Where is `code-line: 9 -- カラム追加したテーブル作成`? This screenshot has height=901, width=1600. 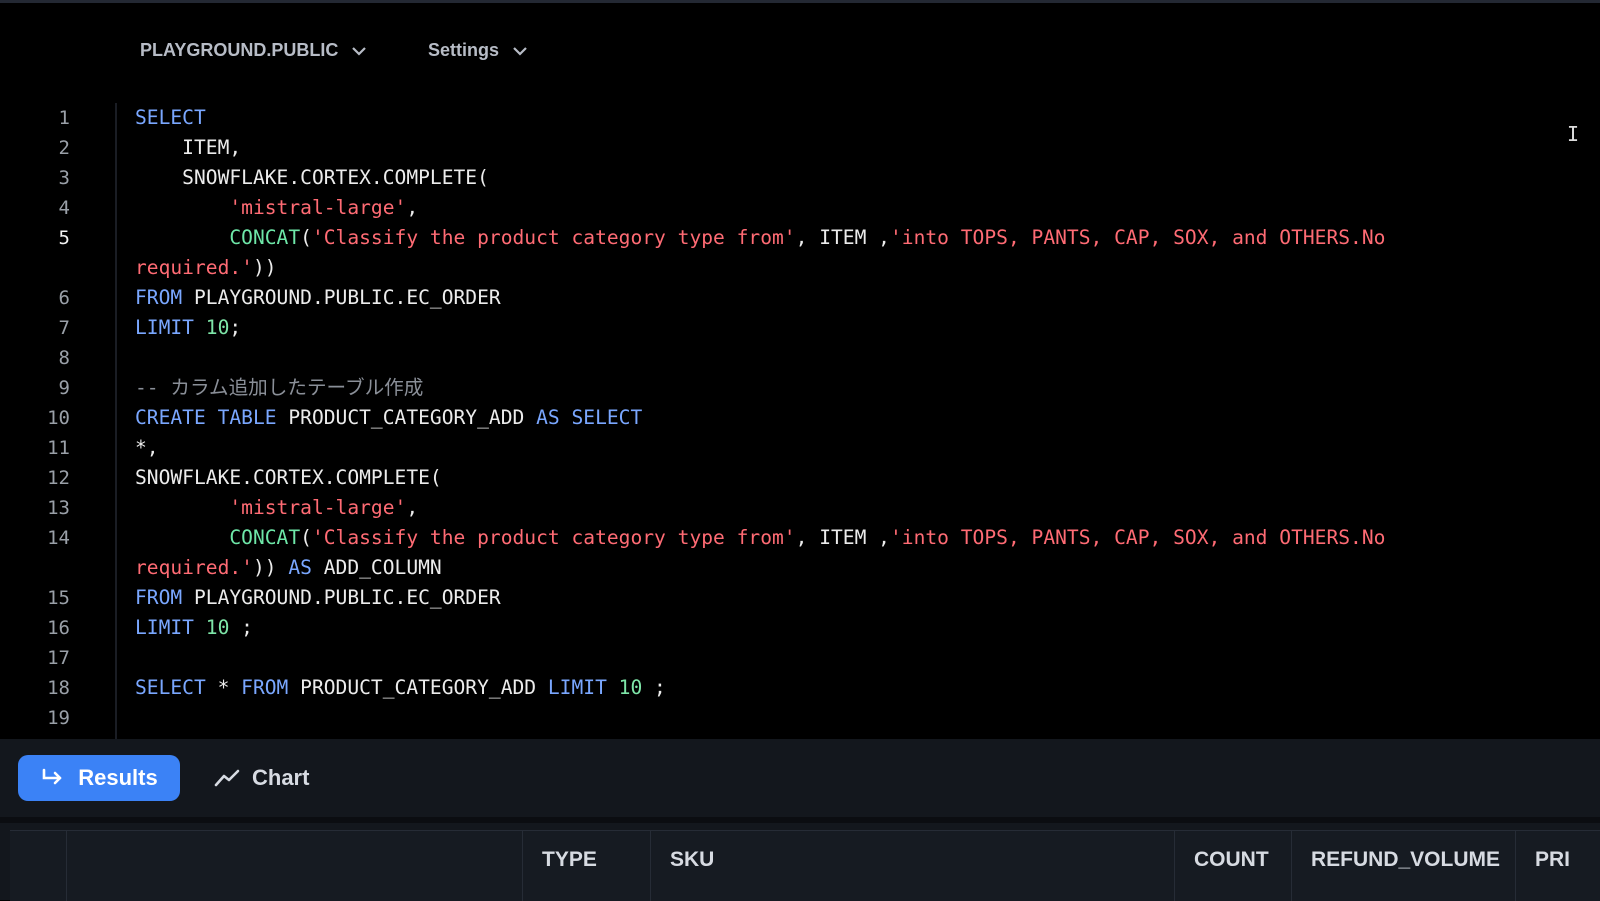
code-line: 9 -- カラム追加したテーブル作成 is located at coordinates (800, 388).